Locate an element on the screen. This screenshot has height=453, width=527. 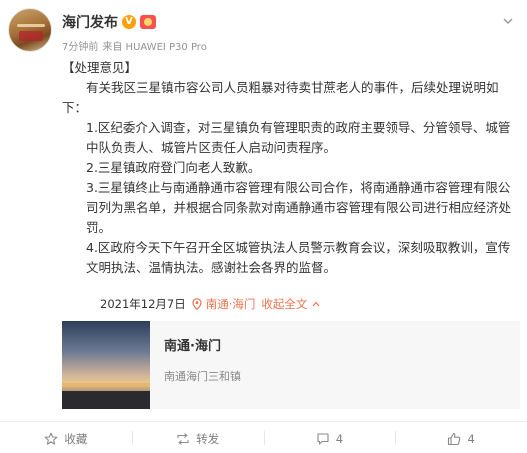
like-button: 4 is located at coordinates (461, 438).